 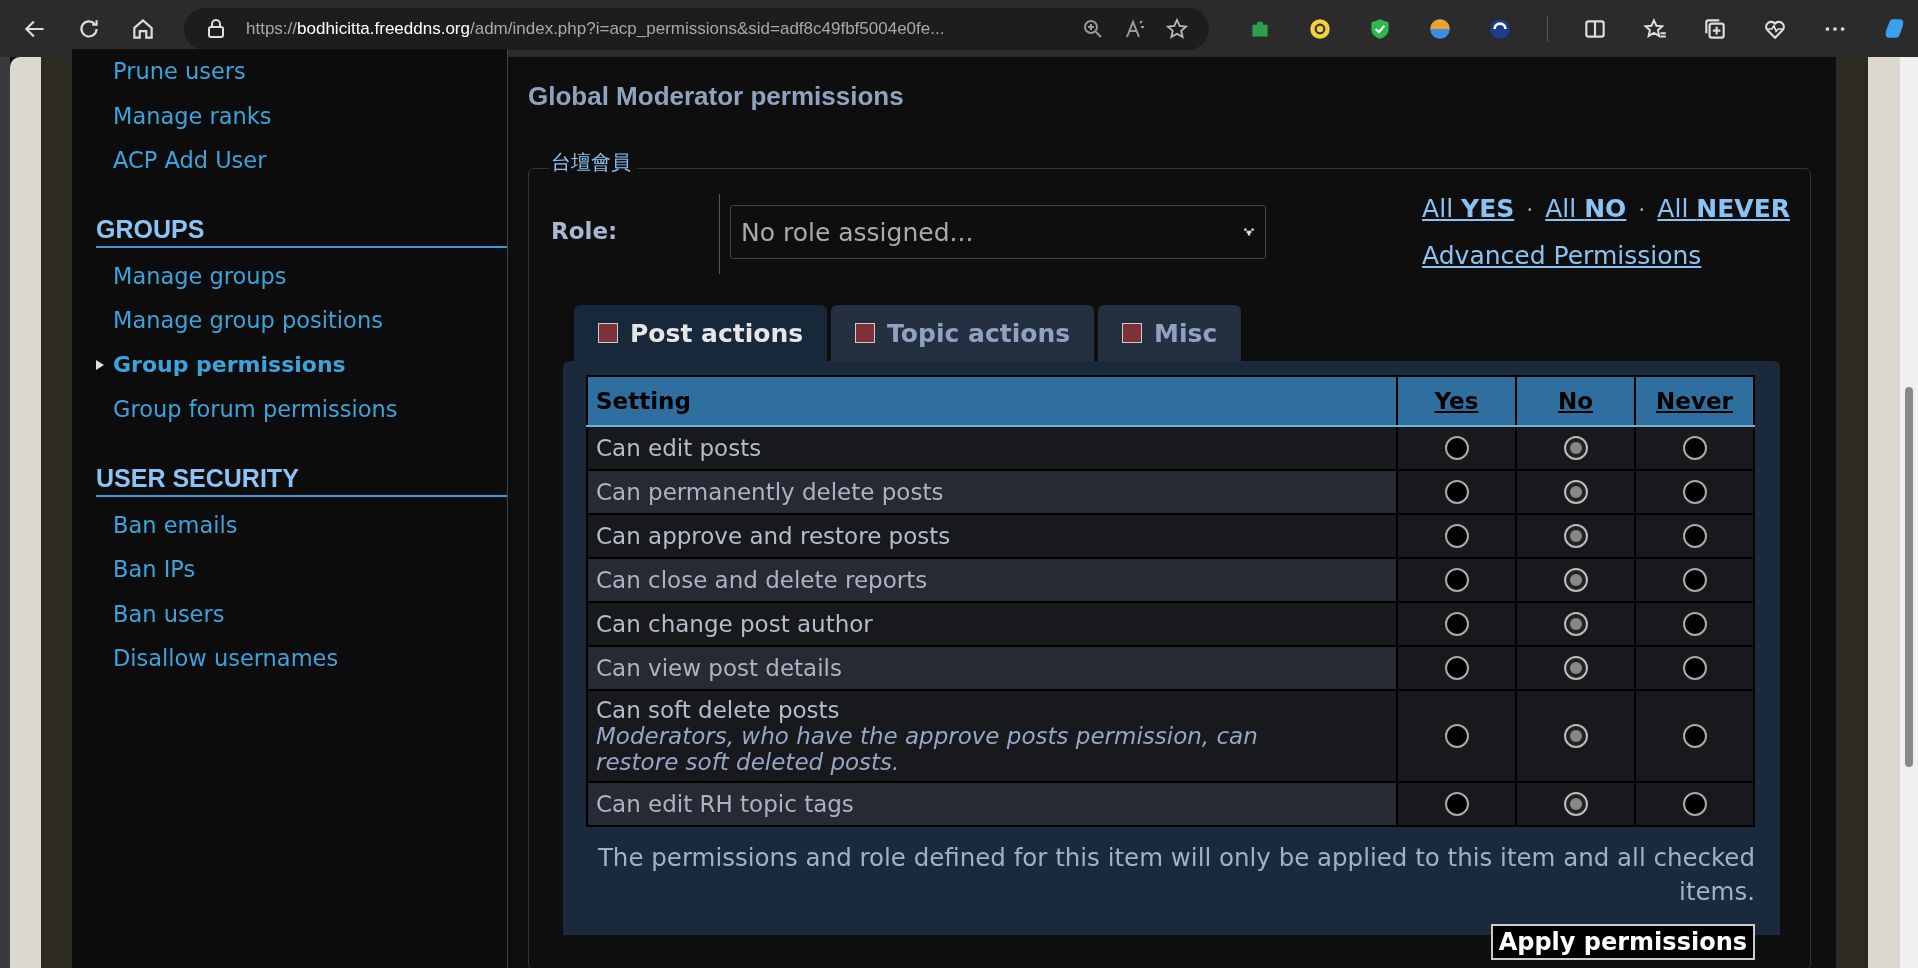 What do you see at coordinates (1175, 875) in the screenshot?
I see `footer-note: The permissions and role defined for this item will only be applied to this item and all checked items.` at bounding box center [1175, 875].